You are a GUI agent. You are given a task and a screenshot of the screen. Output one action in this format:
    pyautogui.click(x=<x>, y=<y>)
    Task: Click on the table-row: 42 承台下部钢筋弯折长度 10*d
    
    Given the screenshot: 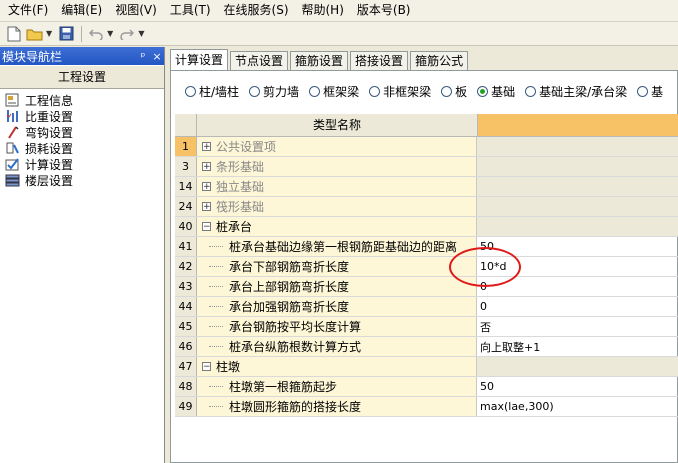 What is the action you would take?
    pyautogui.click(x=426, y=267)
    